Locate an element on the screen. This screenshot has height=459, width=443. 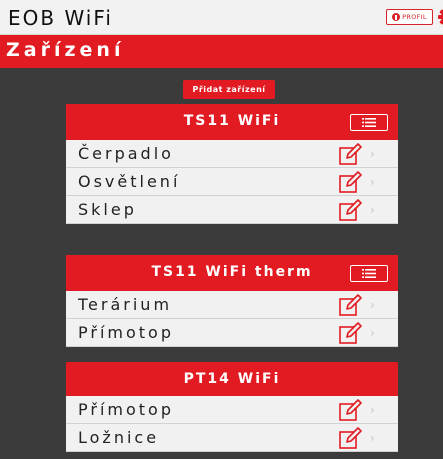
device-row: Osvětlení › is located at coordinates (232, 182).